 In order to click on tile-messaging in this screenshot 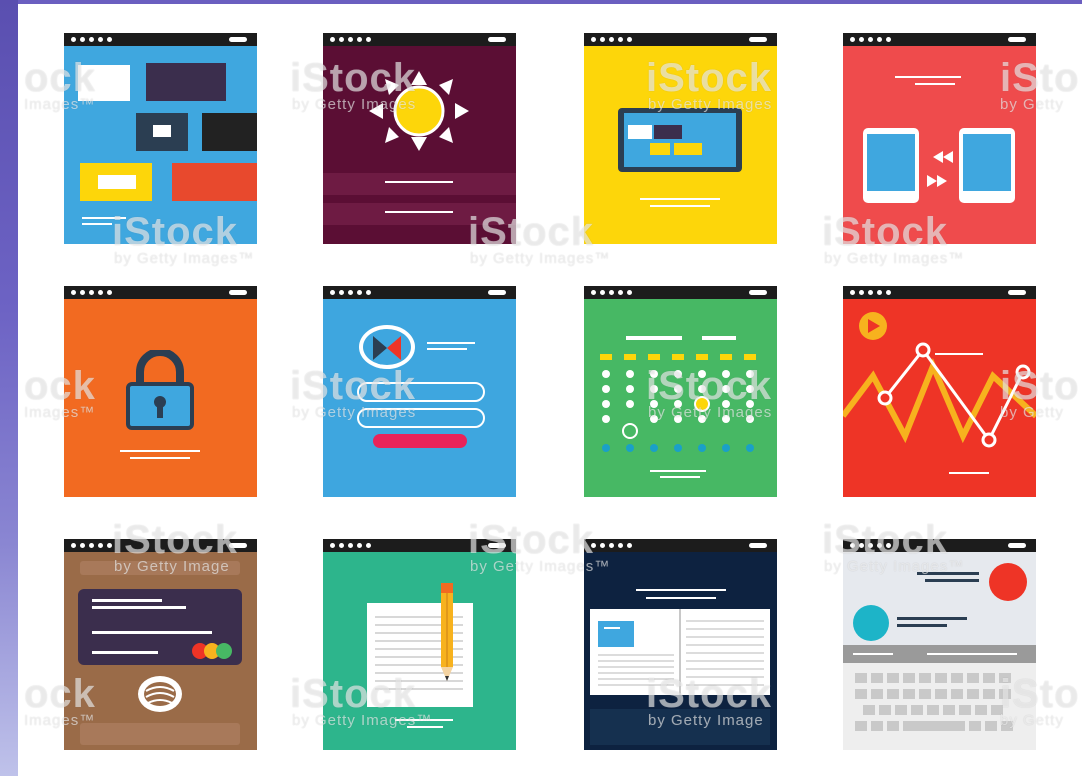, I will do `click(939, 644)`.